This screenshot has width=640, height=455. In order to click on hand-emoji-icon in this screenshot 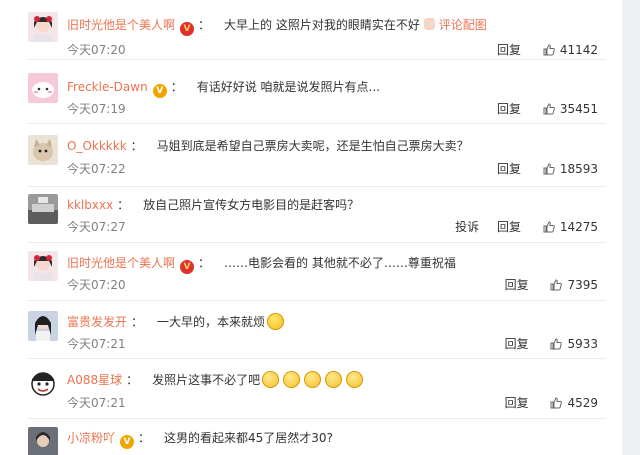, I will do `click(429, 24)`.